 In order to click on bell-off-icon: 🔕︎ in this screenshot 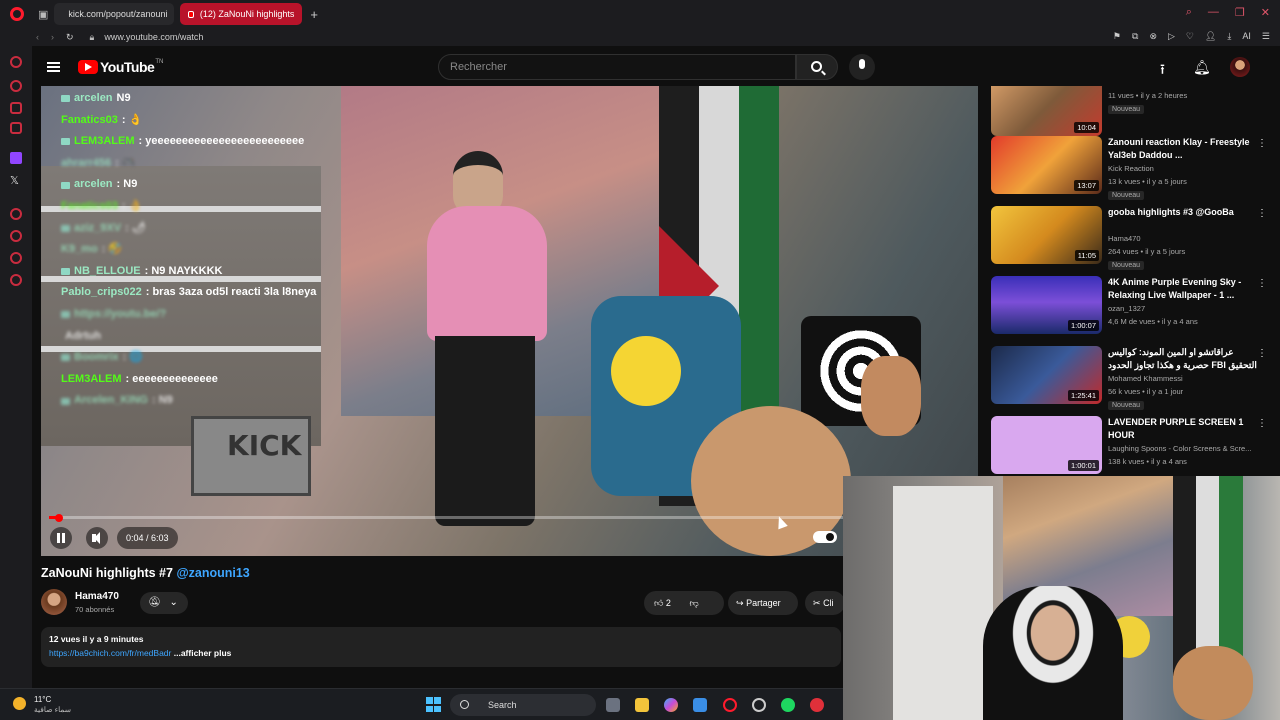, I will do `click(154, 602)`.